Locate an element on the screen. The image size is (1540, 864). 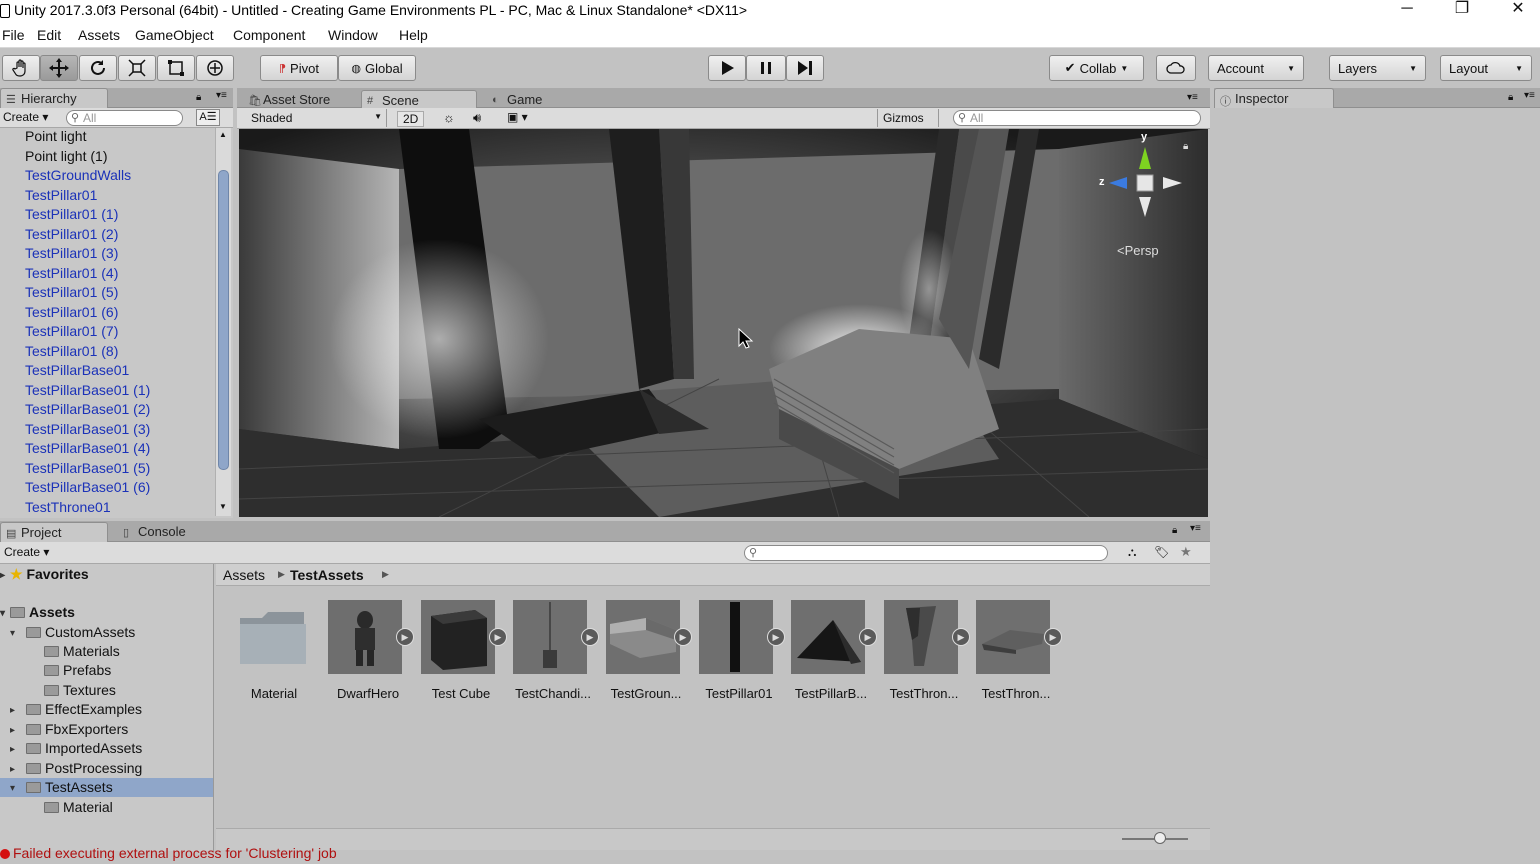
scene-gizmo: y z is located at coordinates (1142, 179).